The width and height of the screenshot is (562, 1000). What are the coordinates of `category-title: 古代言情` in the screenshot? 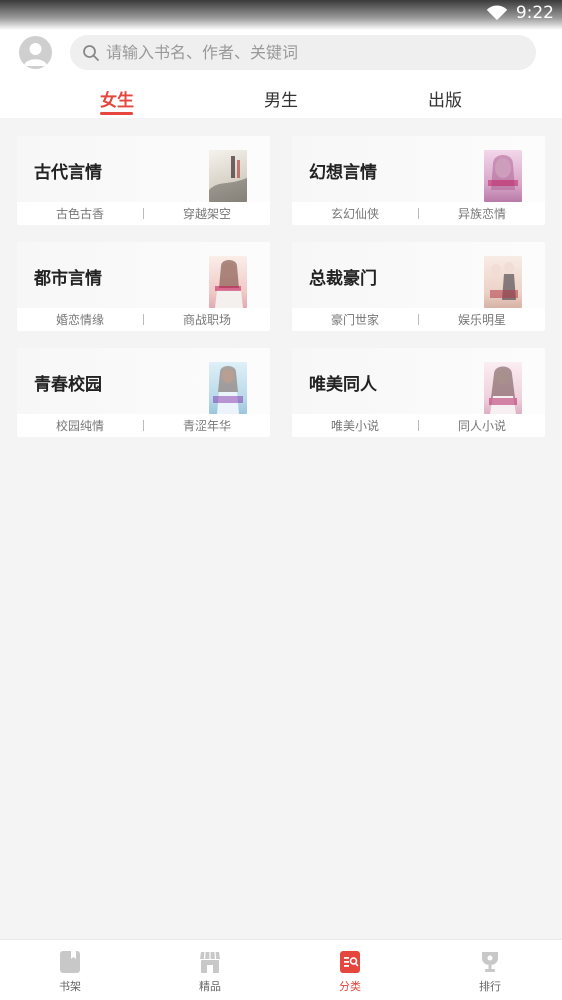 It's located at (68, 173).